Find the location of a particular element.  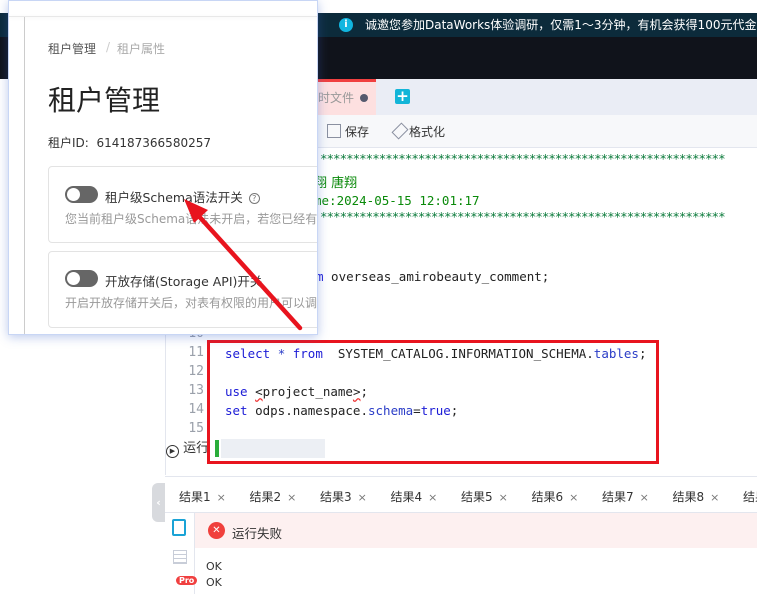

run-line-button: ▶ 运行 is located at coordinates (188, 448).